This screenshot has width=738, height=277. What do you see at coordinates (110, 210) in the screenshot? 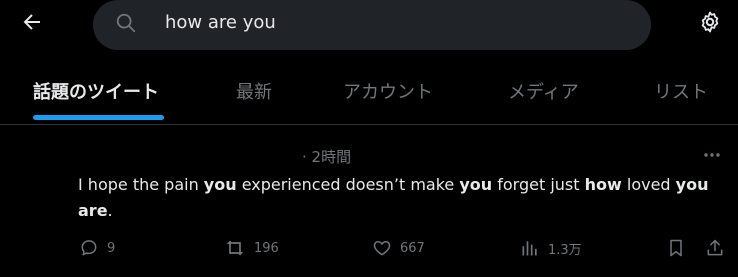
I see `tweet-text-part: .` at bounding box center [110, 210].